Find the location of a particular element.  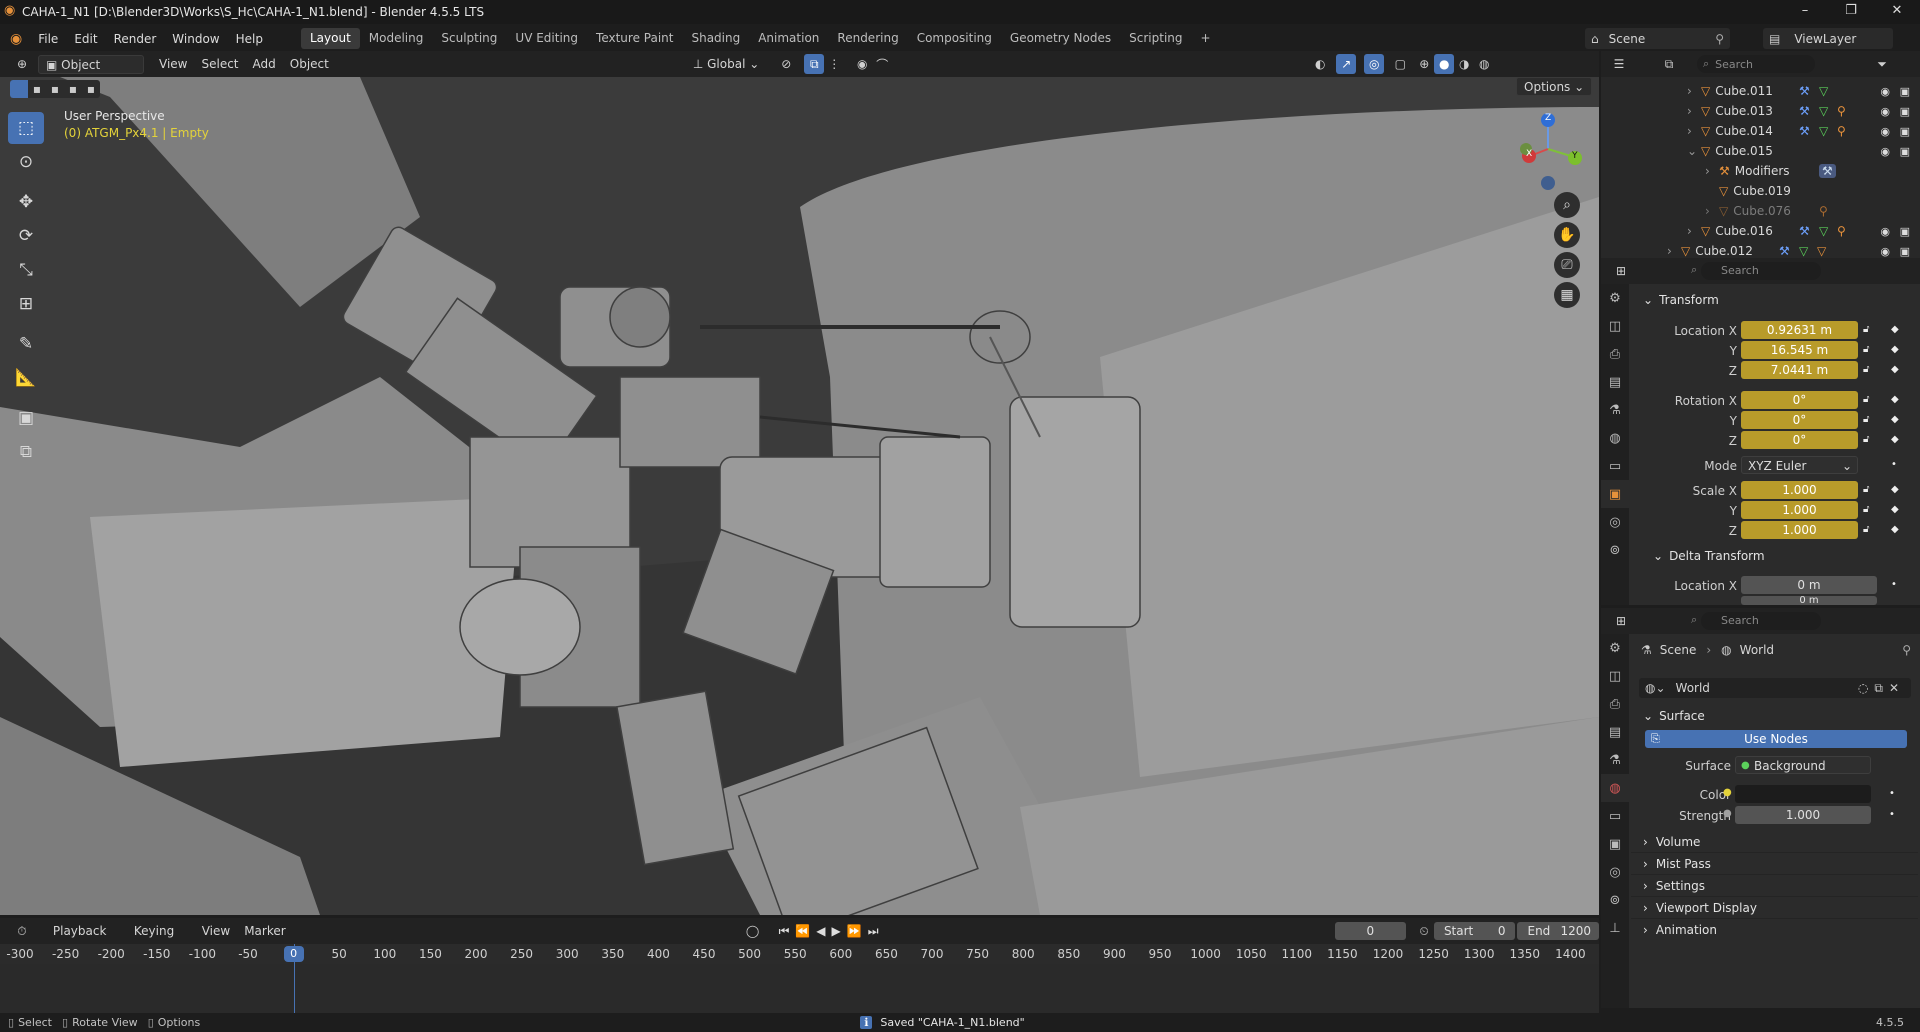

collection-tab-icon: ▭ is located at coordinates (1615, 466).